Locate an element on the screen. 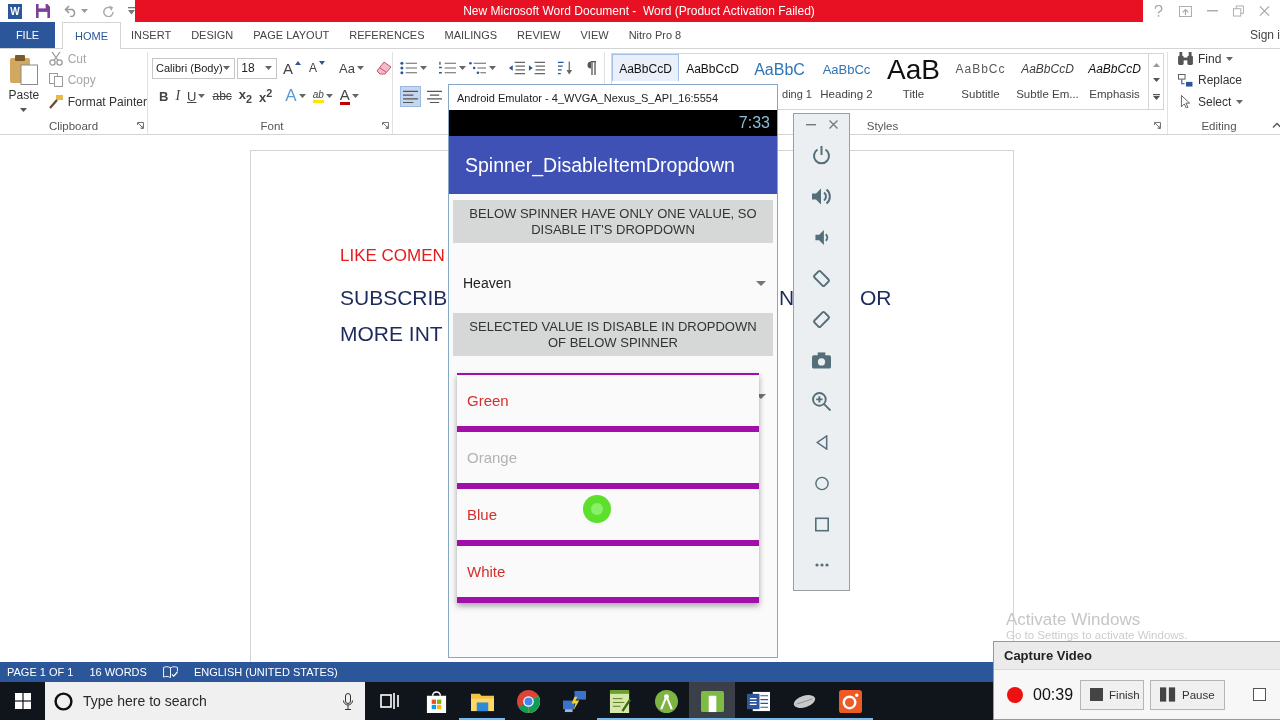 This screenshot has height=720, width=1280. increase-indent-icon is located at coordinates (536, 68).